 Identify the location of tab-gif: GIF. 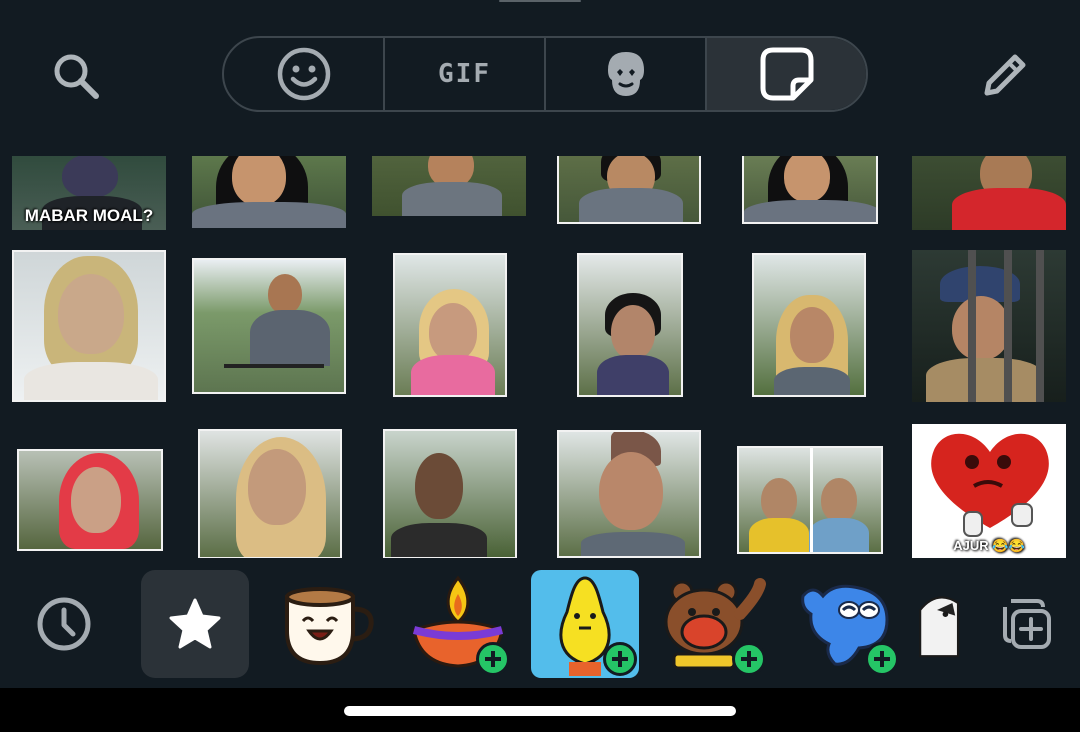
(465, 74).